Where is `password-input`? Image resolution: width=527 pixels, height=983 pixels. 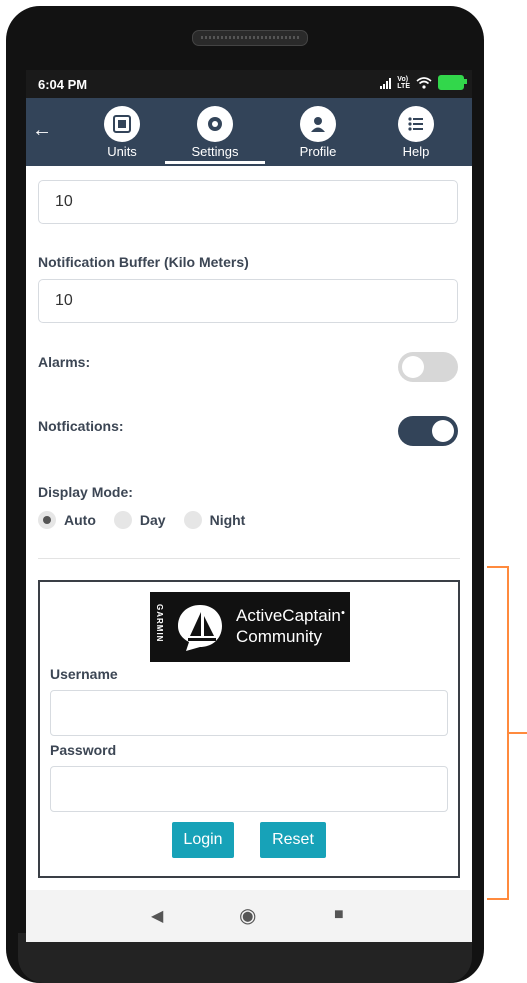 password-input is located at coordinates (249, 789).